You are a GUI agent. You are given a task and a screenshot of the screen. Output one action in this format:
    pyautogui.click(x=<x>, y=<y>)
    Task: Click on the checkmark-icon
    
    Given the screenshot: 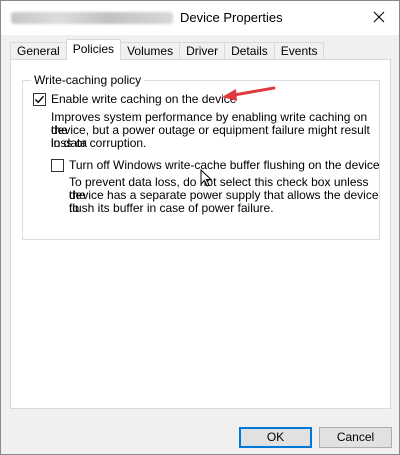 What is the action you would take?
    pyautogui.click(x=39, y=99)
    